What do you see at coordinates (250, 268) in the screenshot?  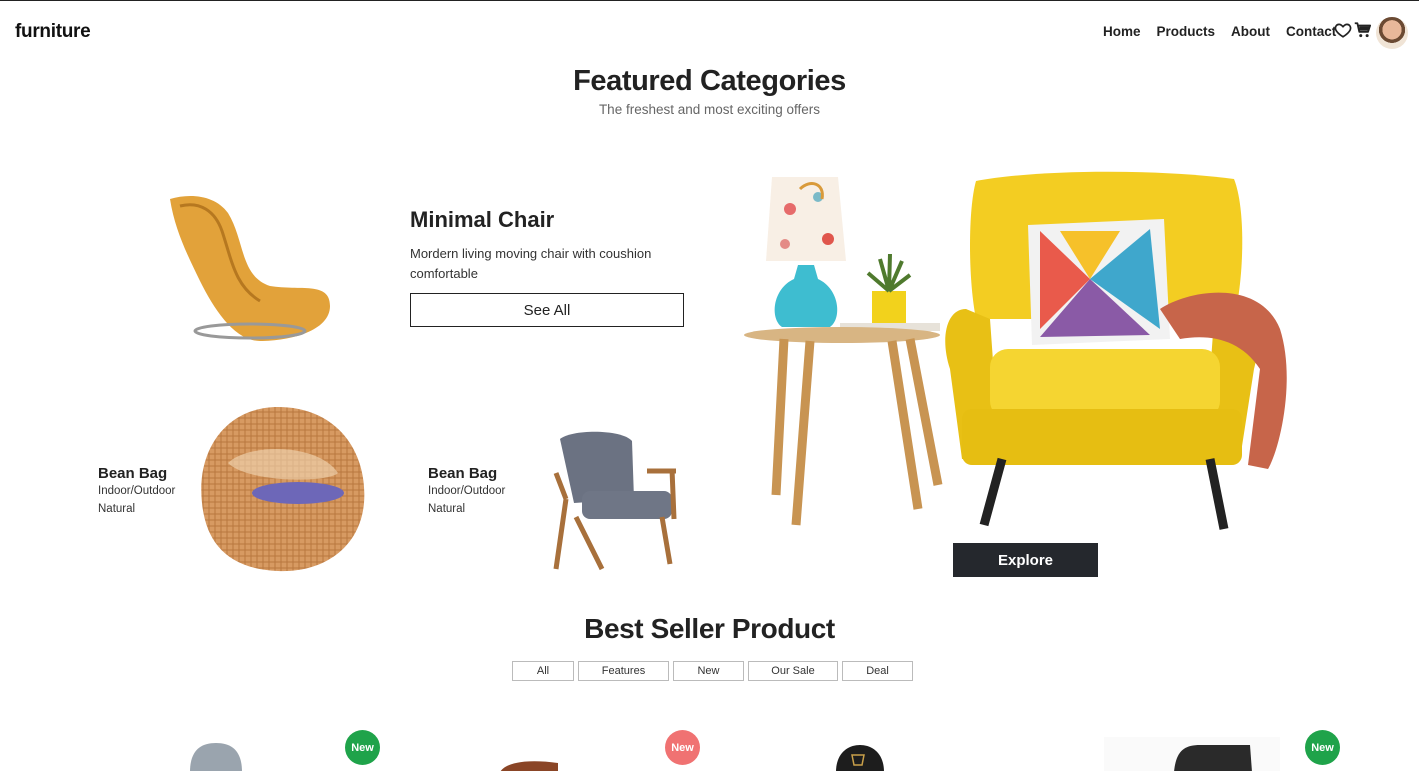 I see `minimal-chair-image` at bounding box center [250, 268].